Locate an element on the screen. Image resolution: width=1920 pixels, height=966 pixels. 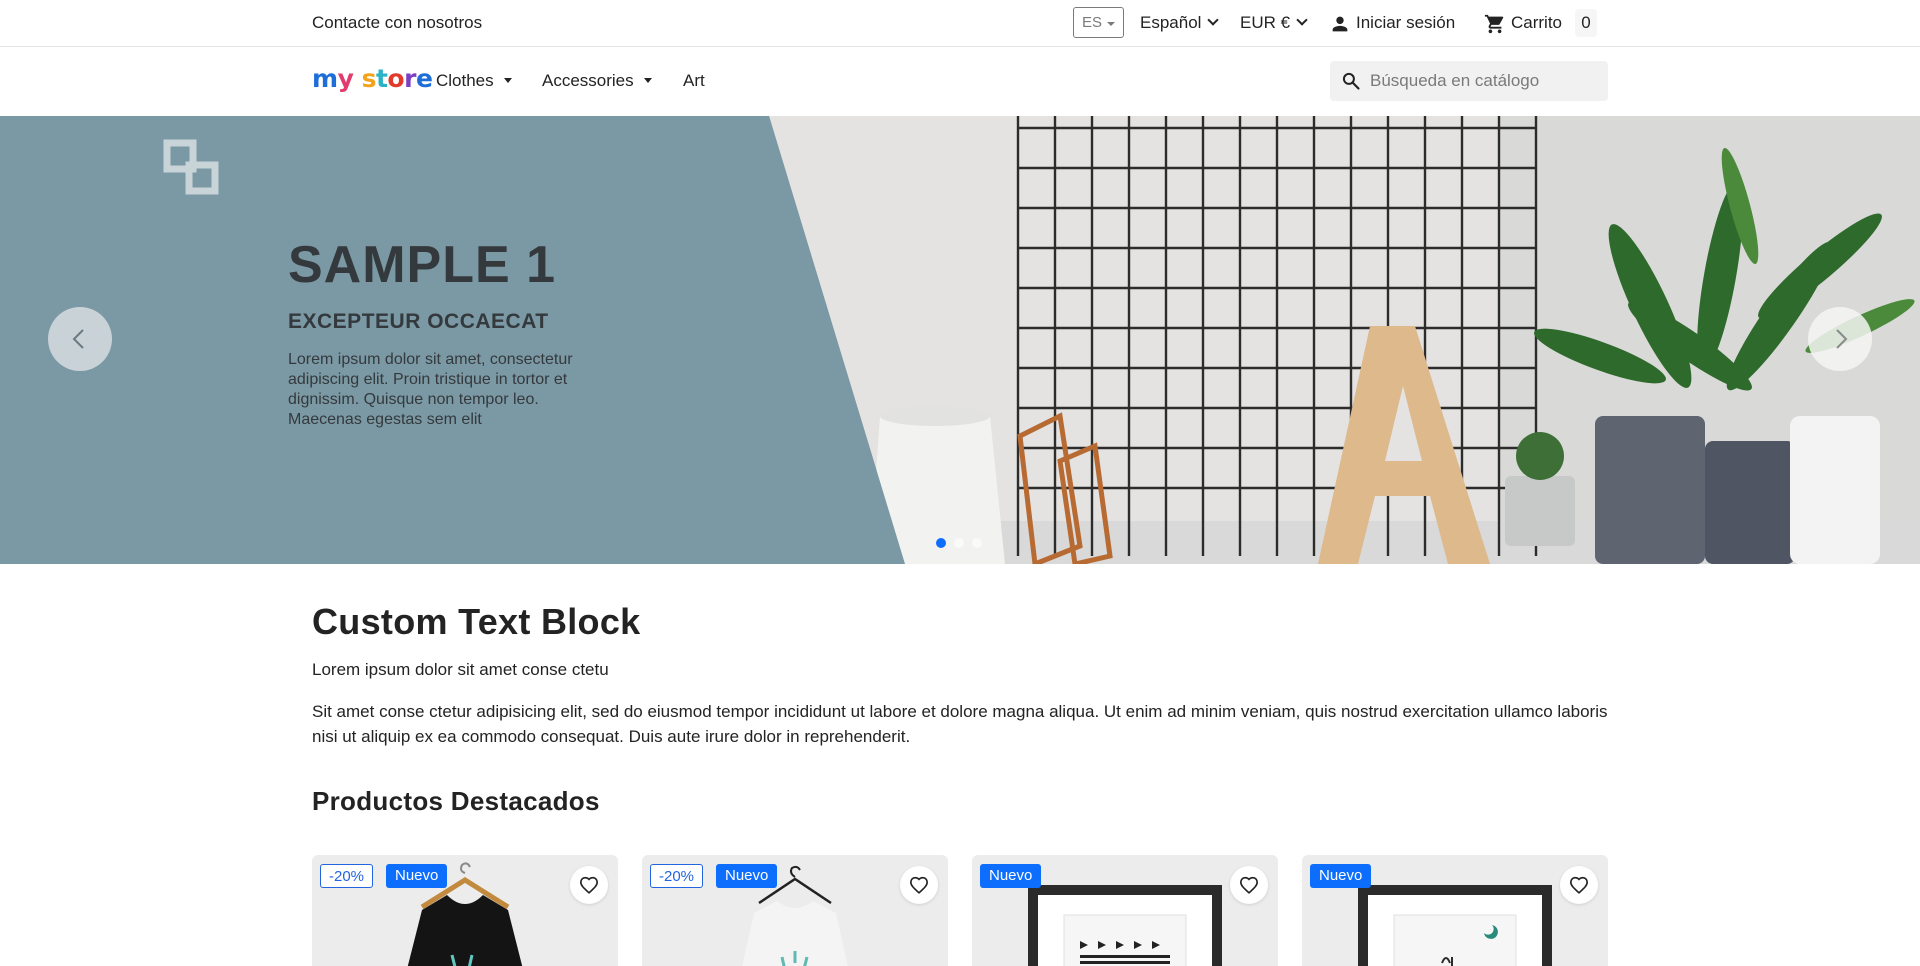
sign-in-label: Iniciar sesión is located at coordinates (1406, 22).